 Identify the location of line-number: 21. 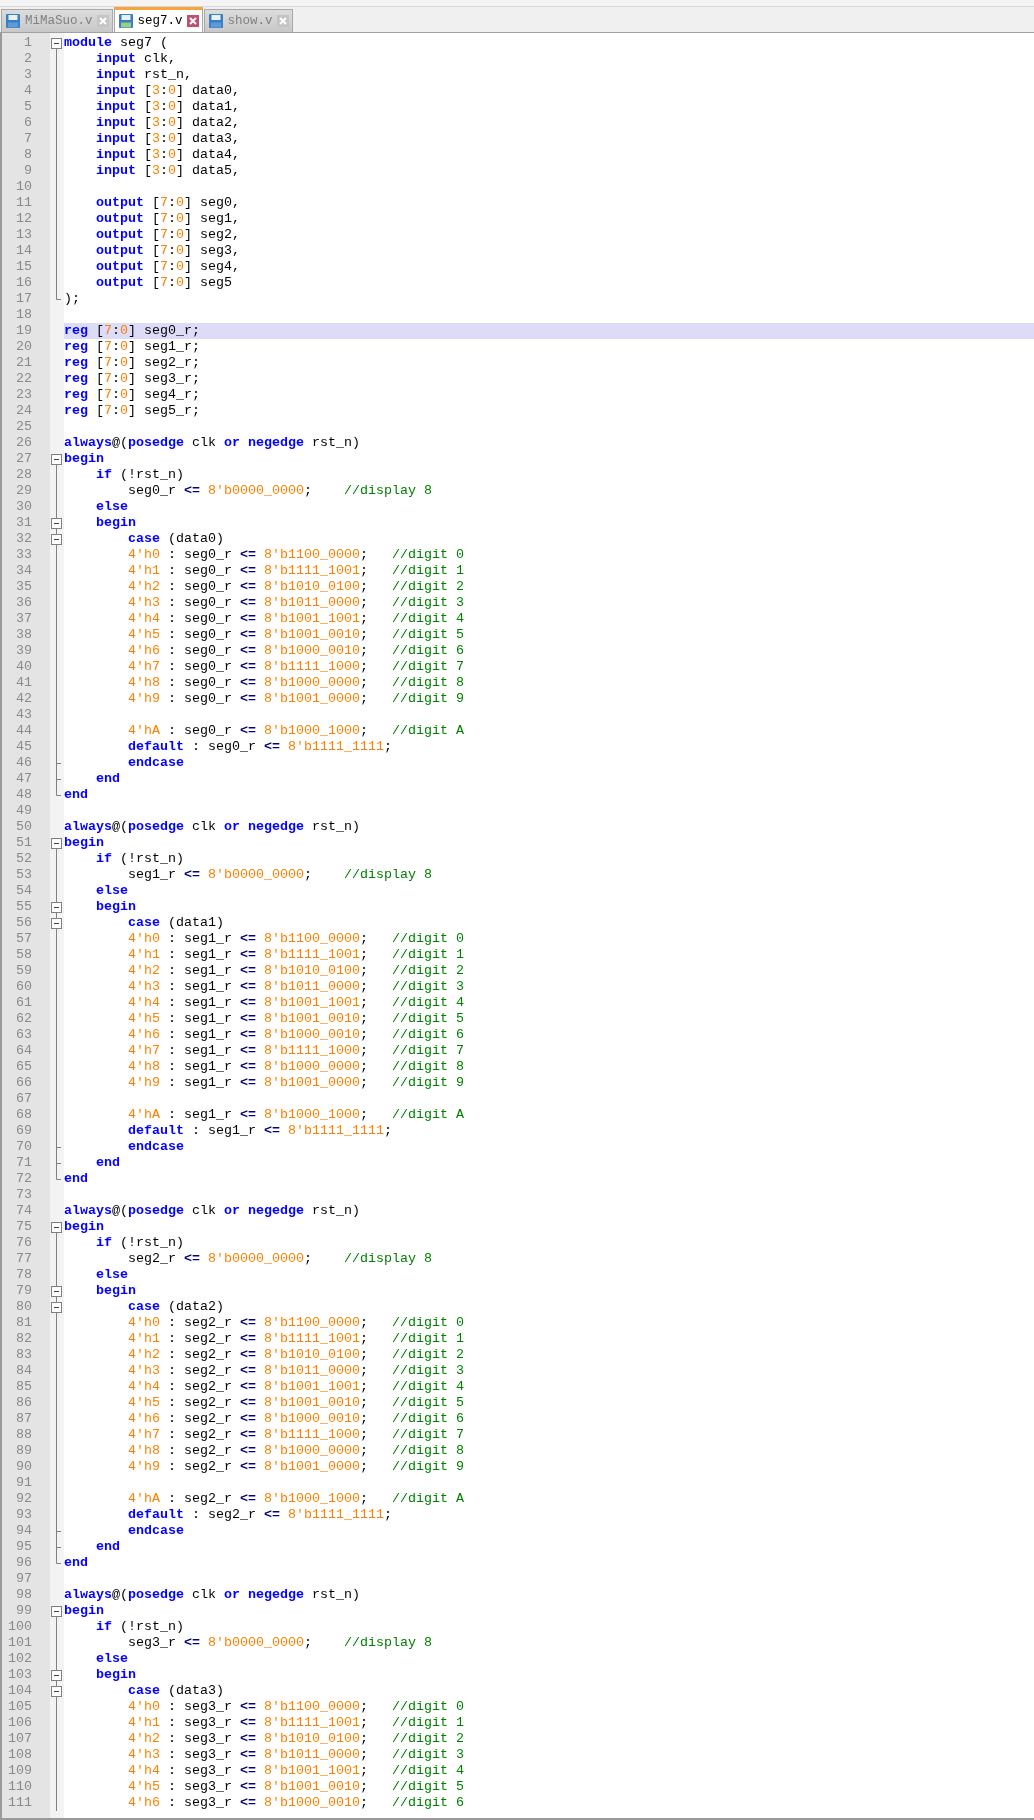
(24, 363).